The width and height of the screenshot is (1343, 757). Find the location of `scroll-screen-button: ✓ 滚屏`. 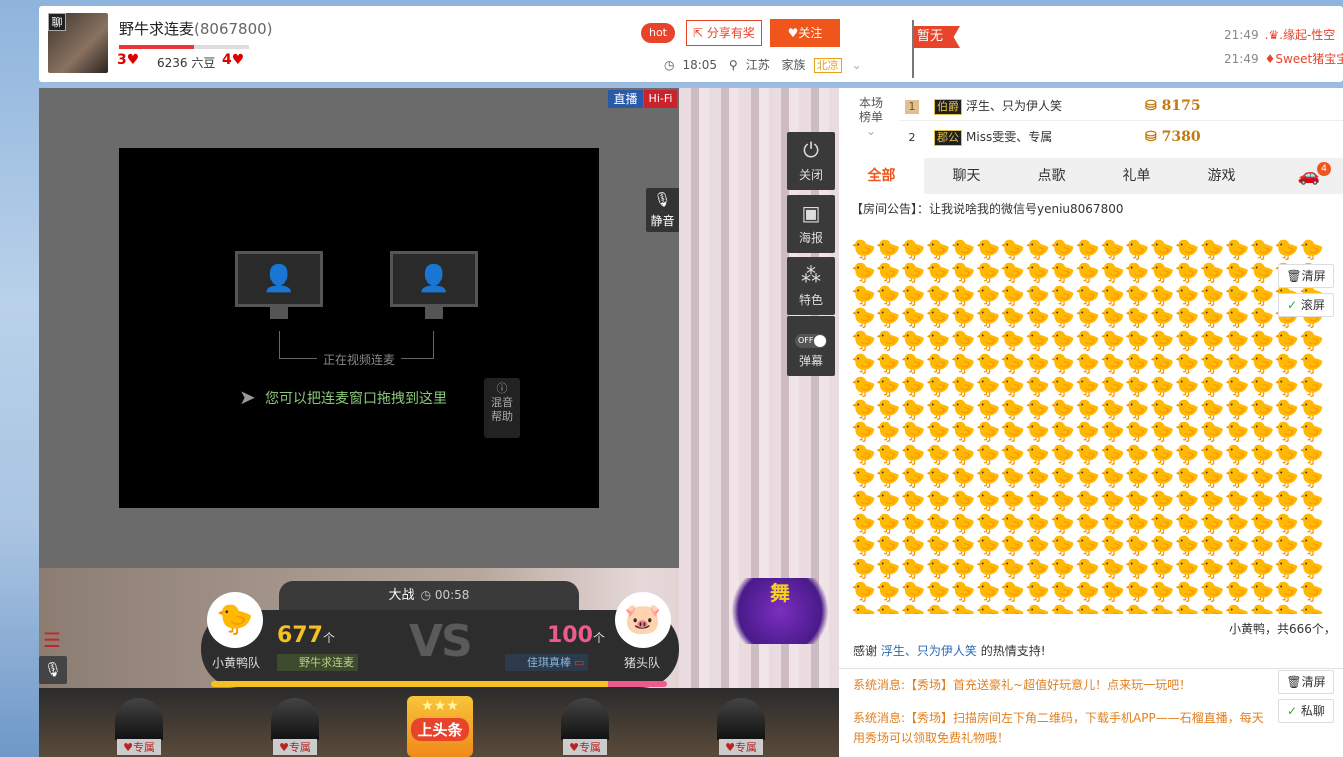

scroll-screen-button: ✓ 滚屏 is located at coordinates (1306, 305).